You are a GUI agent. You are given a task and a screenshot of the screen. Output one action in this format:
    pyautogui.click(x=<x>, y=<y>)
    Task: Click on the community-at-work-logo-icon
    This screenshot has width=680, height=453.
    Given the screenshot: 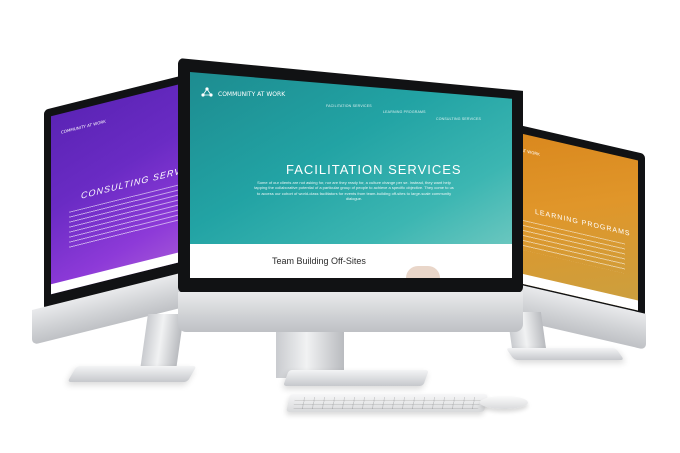 What is the action you would take?
    pyautogui.click(x=207, y=92)
    